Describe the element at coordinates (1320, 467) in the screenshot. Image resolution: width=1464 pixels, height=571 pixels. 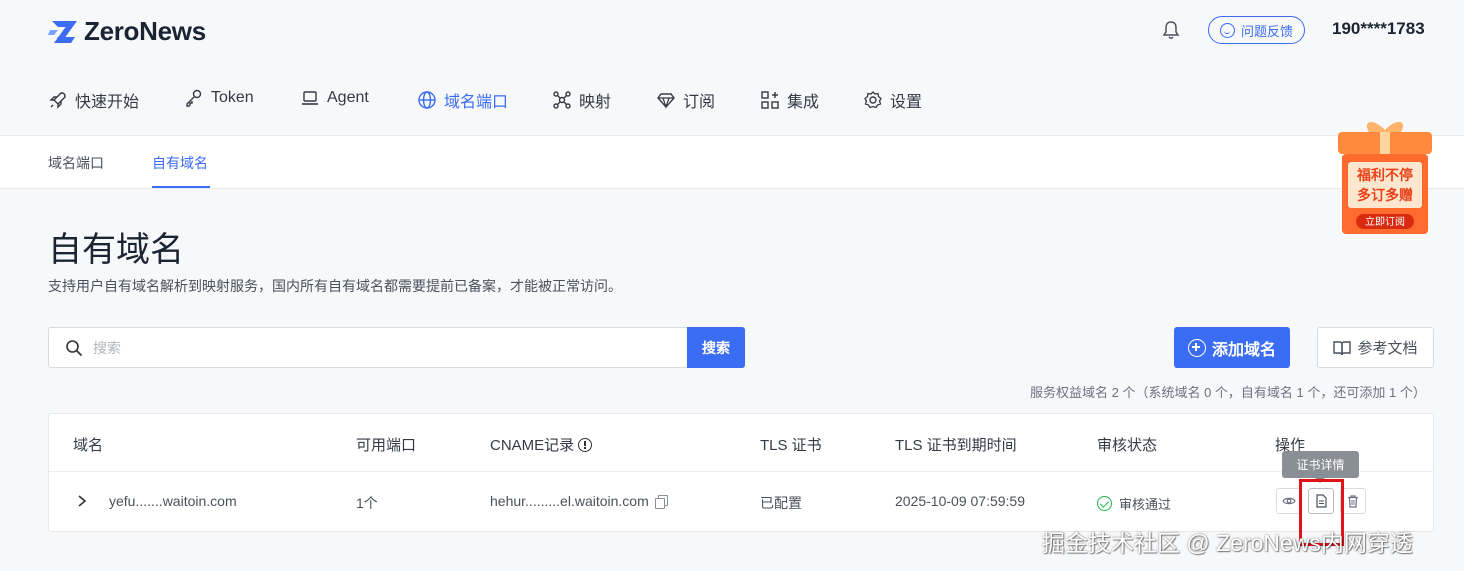
I see `certificate-details-tooltip: 证书详情` at that location.